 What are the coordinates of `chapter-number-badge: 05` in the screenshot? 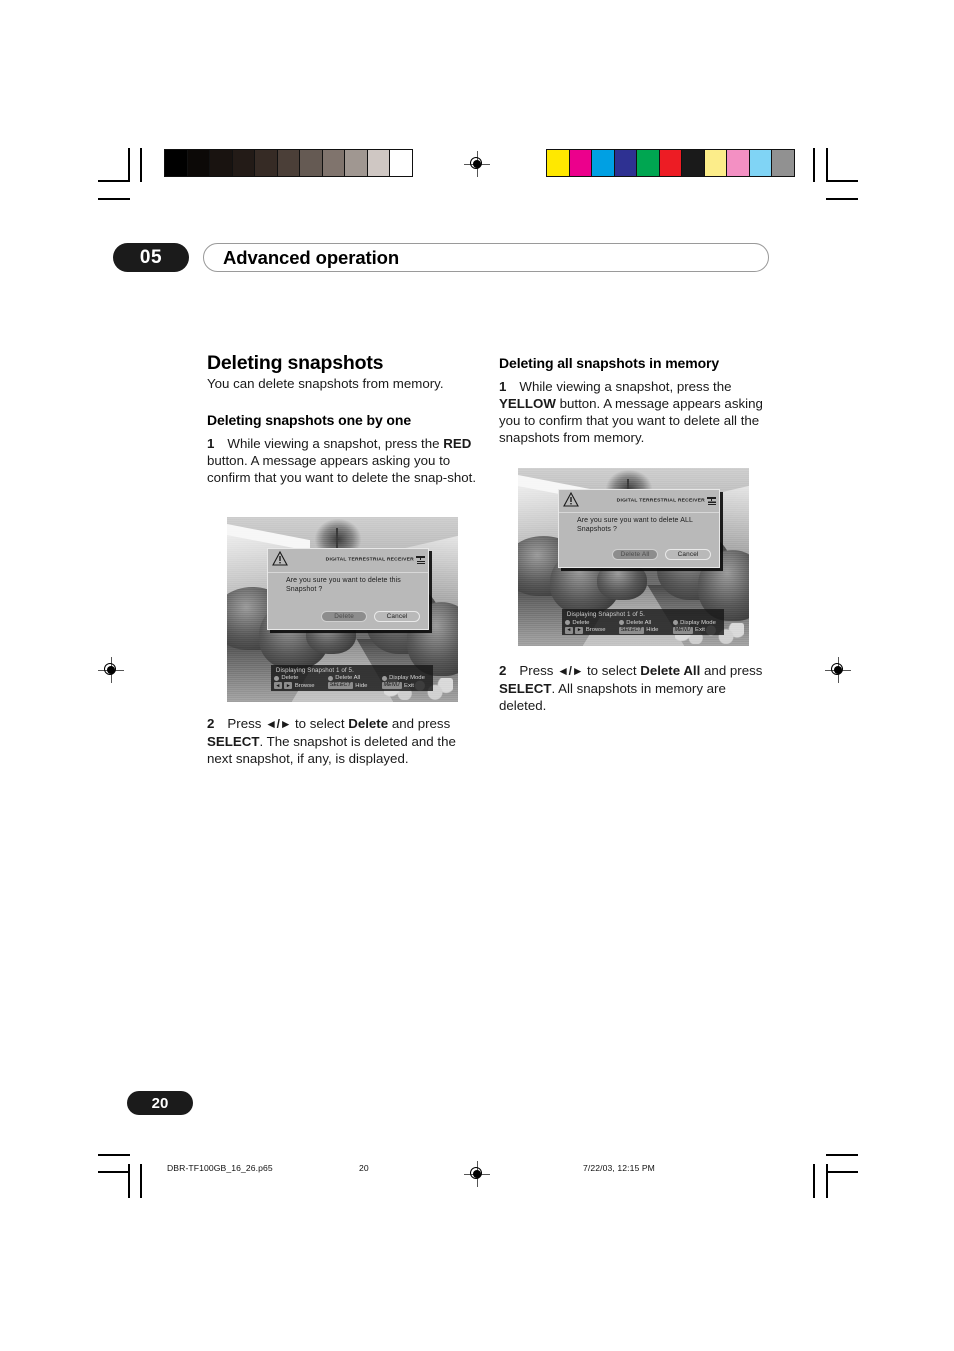 It's located at (151, 257).